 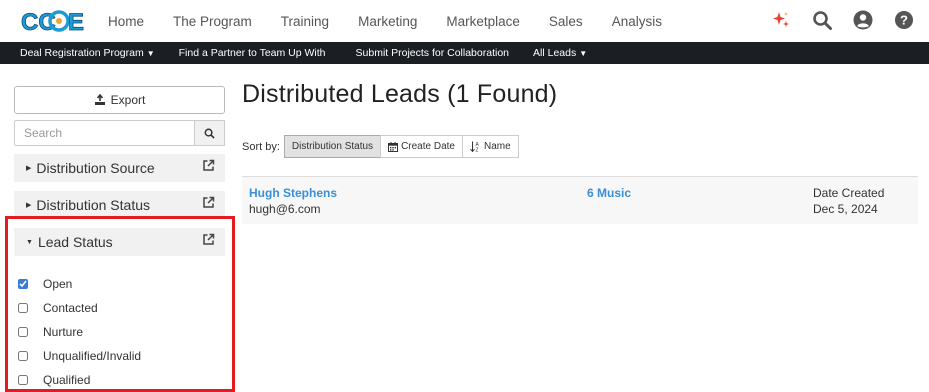 What do you see at coordinates (387, 21) in the screenshot?
I see `nav-item-marketing: Marketing` at bounding box center [387, 21].